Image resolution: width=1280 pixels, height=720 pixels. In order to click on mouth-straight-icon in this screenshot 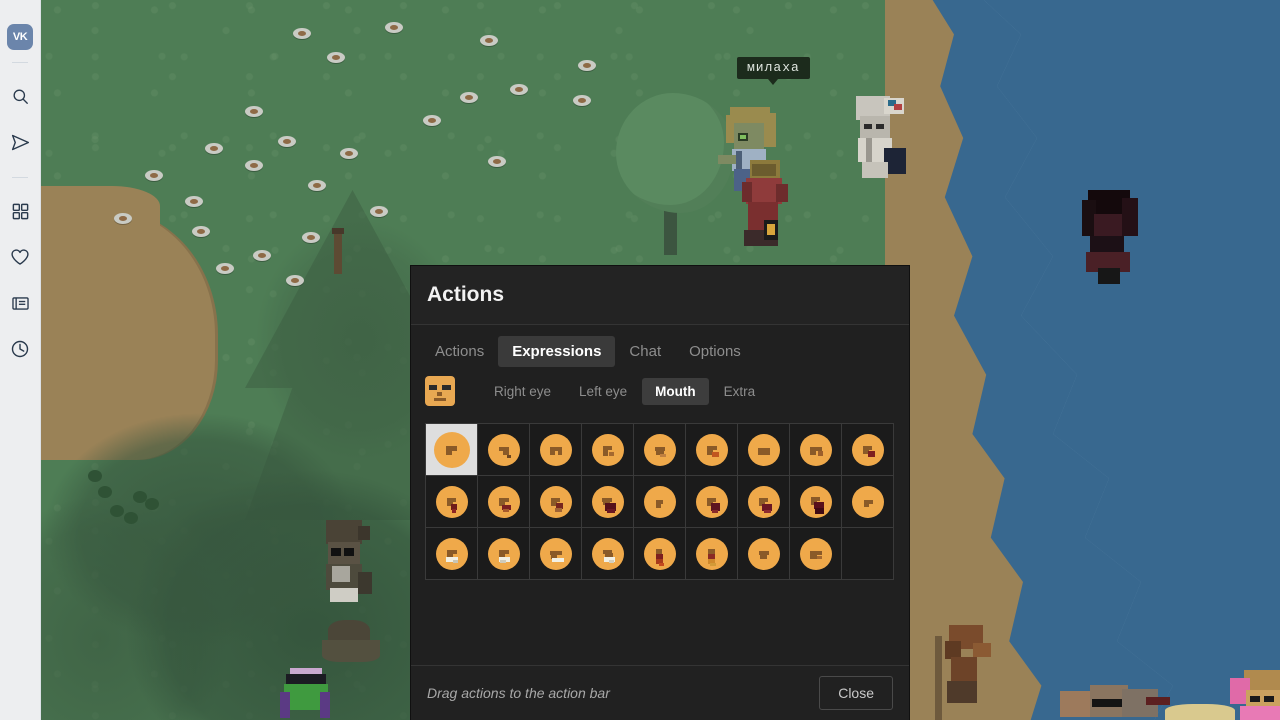, I will do `click(763, 449)`.